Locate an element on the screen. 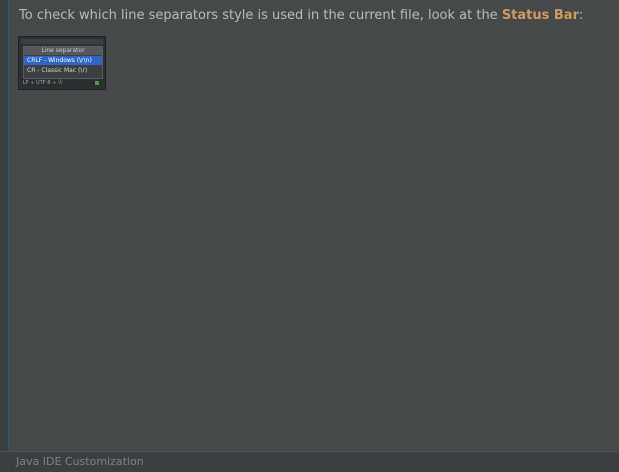 The image size is (619, 472). popup-title: Line separator is located at coordinates (63, 51).